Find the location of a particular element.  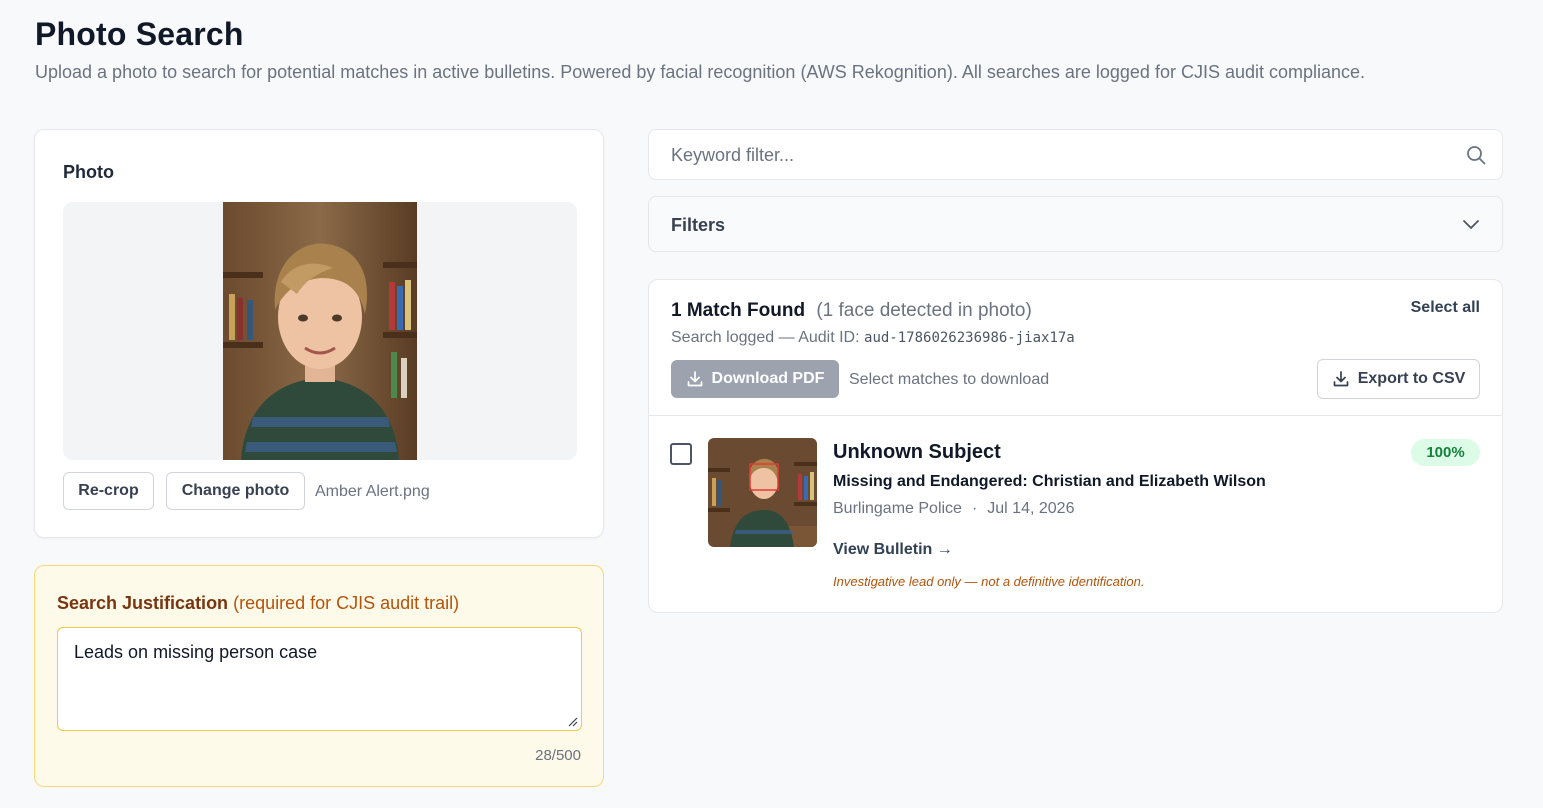

agency-line: Burlingame Police · Jul 14, 2026 is located at coordinates (953, 509).